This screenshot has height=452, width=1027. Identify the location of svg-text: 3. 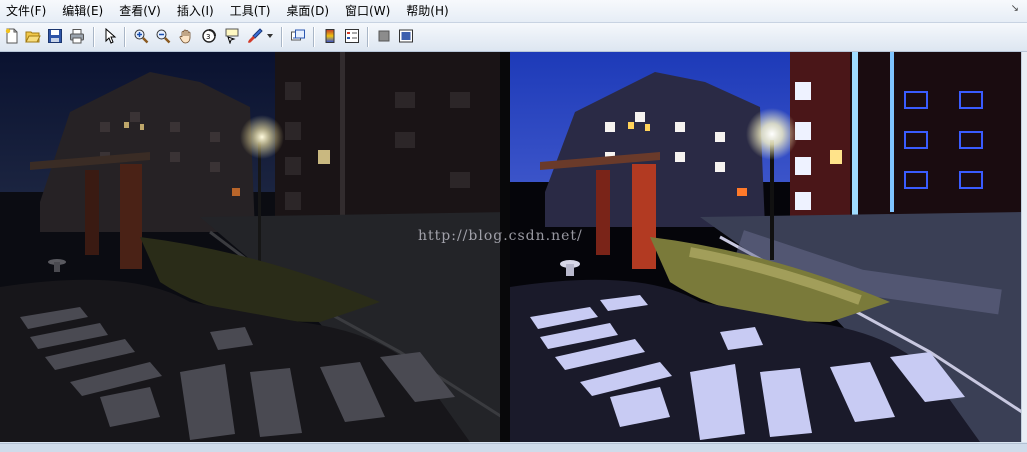
(208, 37).